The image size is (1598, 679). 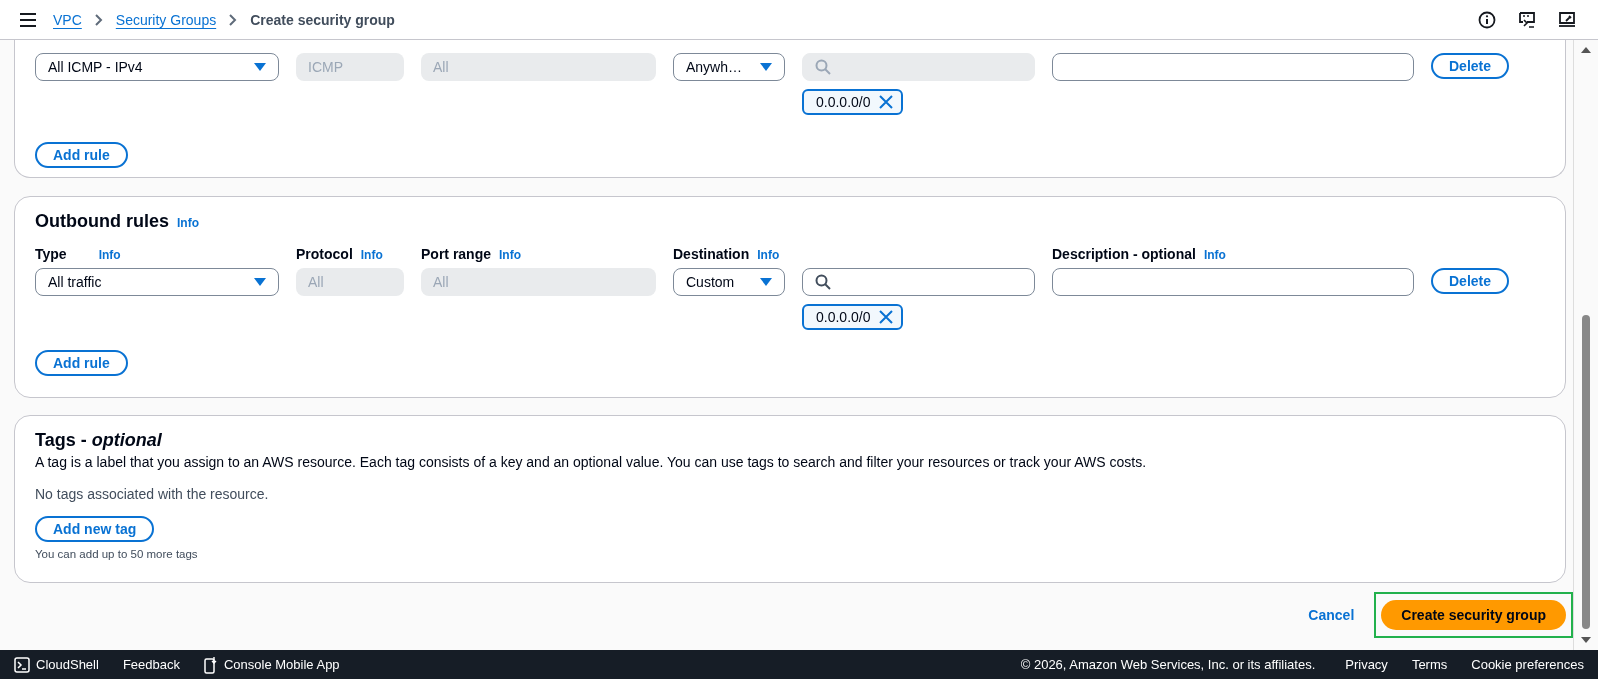 I want to click on copyright-text: © 2026, Amazon Web Services, Inc. or its affiliates., so click(x=1168, y=664).